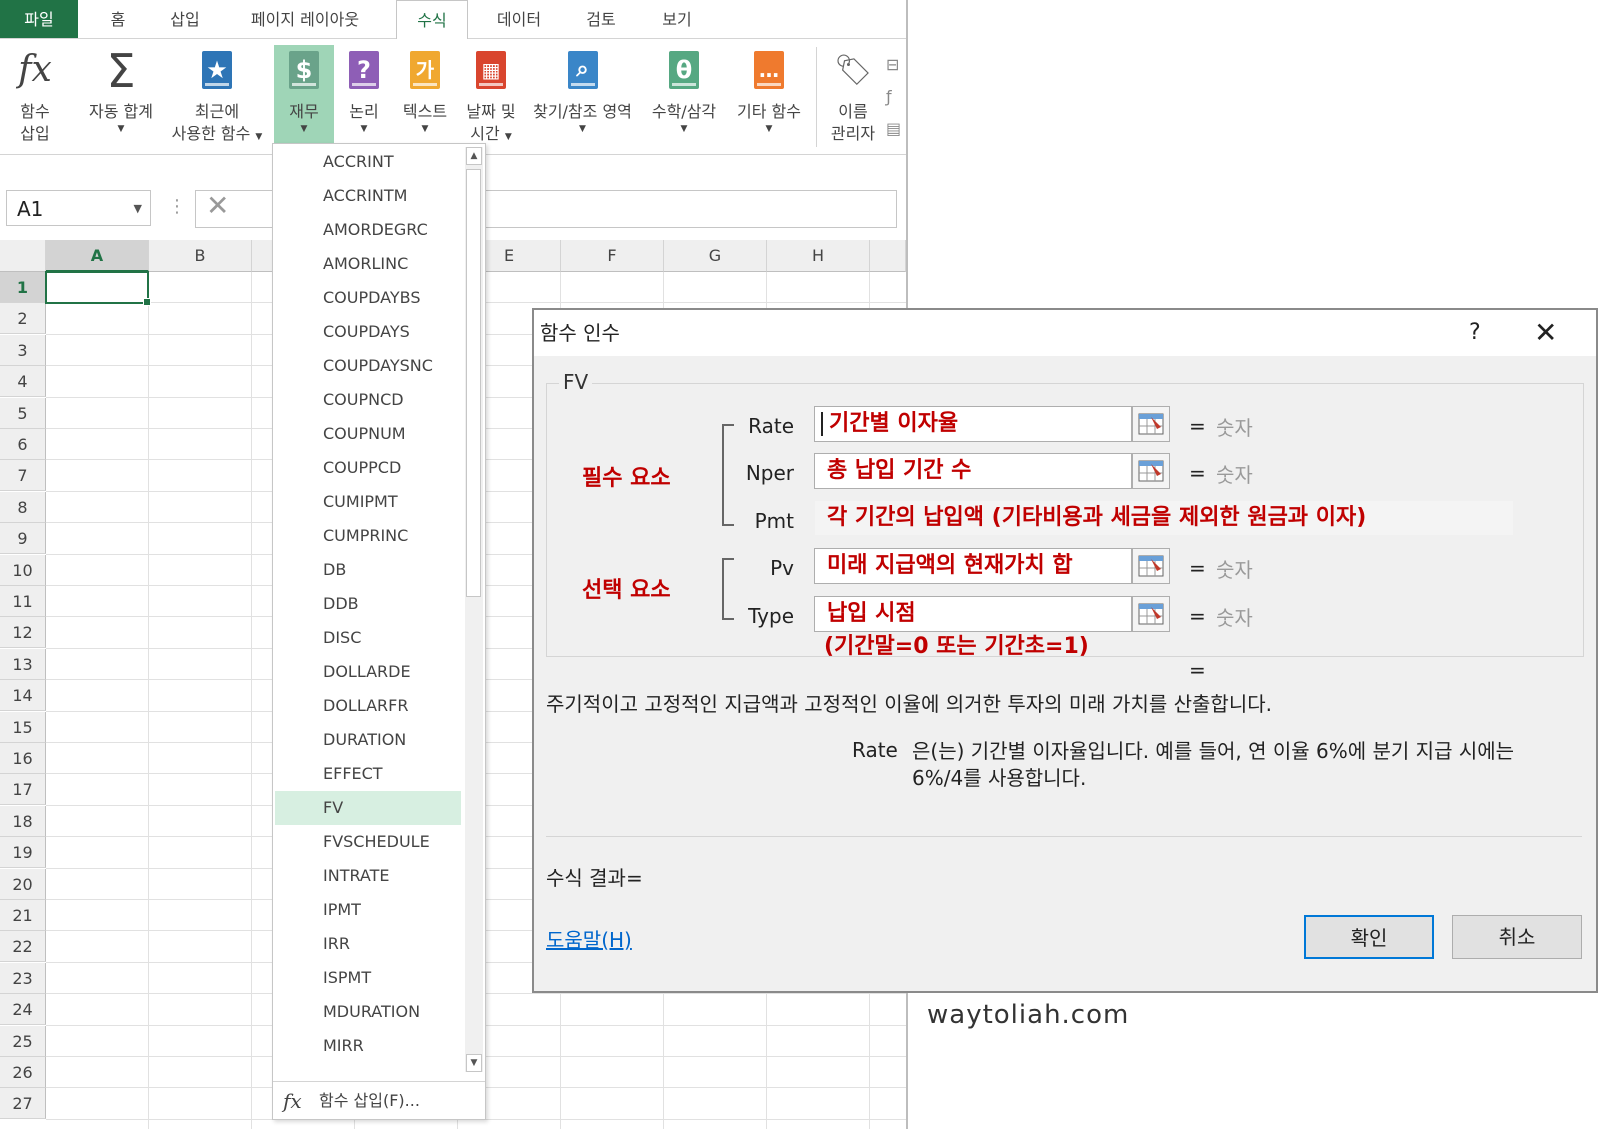 The image size is (1601, 1129). Describe the element at coordinates (368, 604) in the screenshot. I see `menu-item-ddb: DDB` at that location.